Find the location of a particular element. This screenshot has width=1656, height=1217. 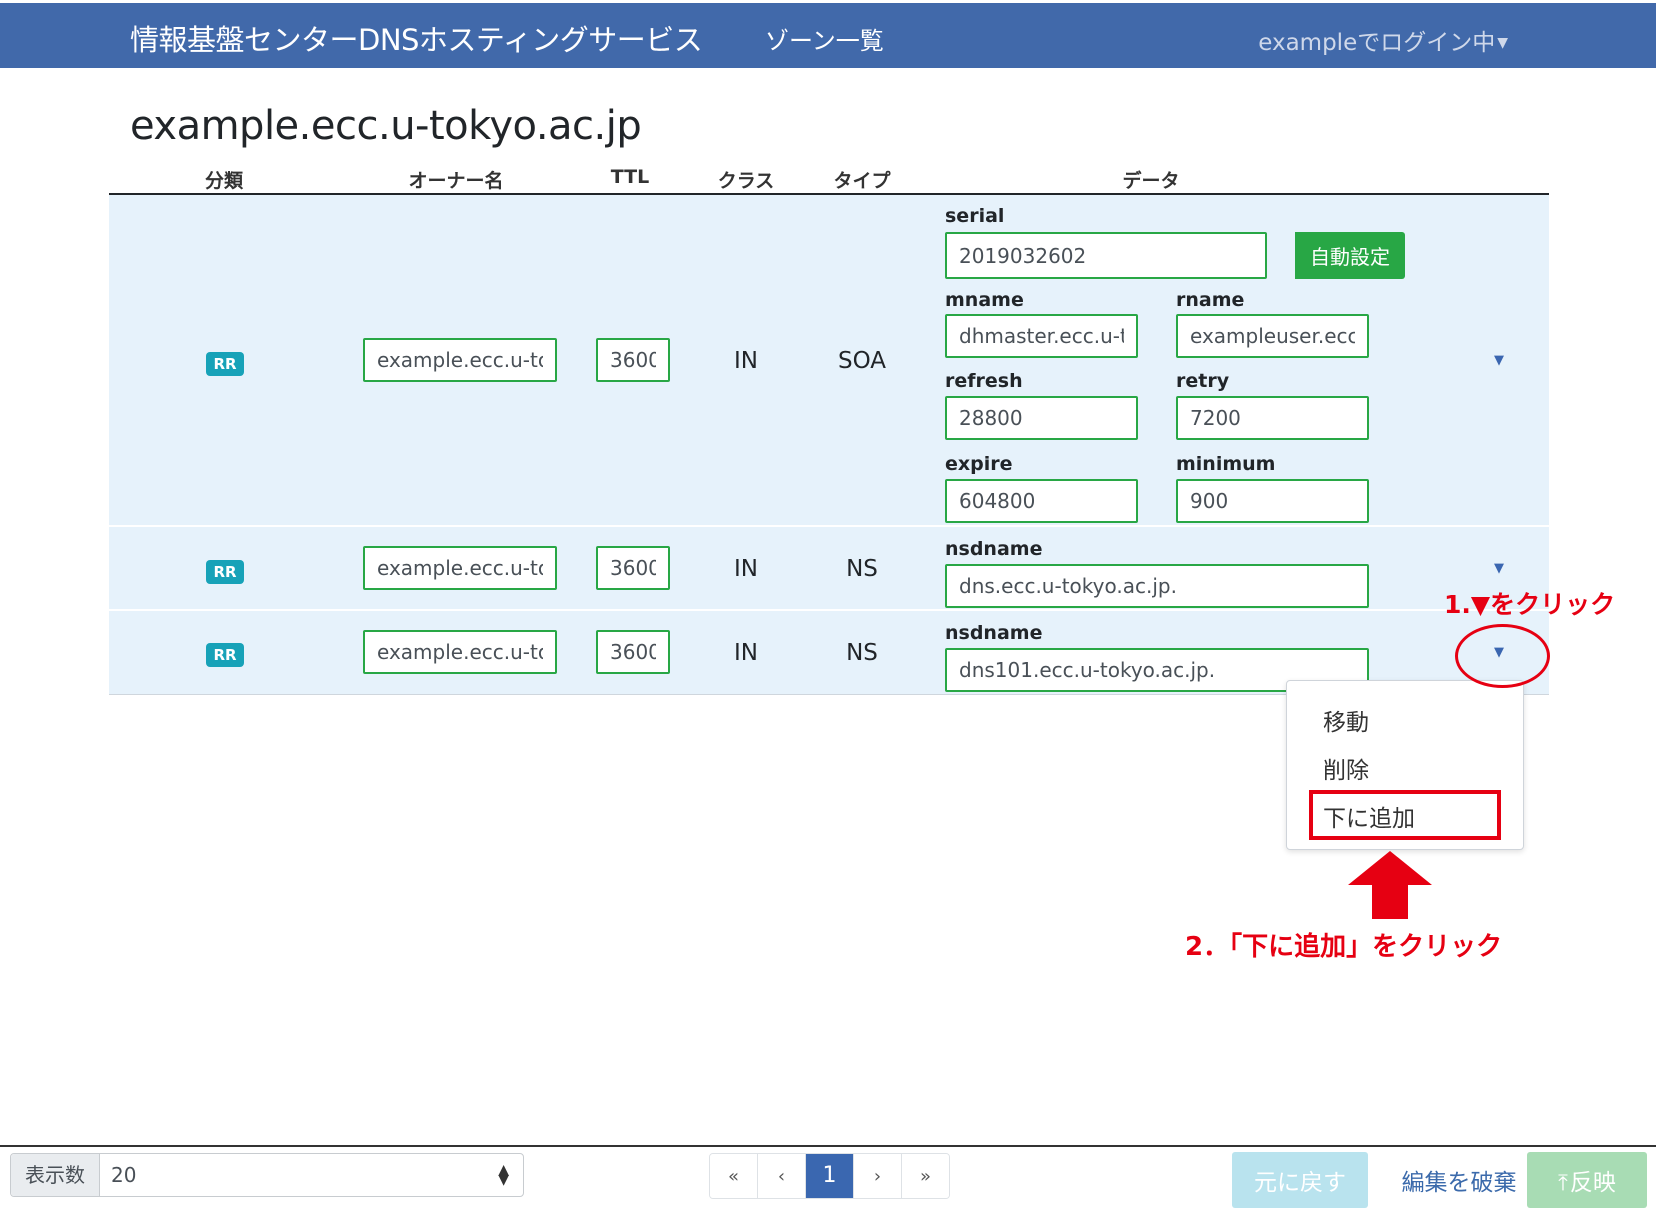

caret-down-icon: ▼ is located at coordinates (1502, 43).